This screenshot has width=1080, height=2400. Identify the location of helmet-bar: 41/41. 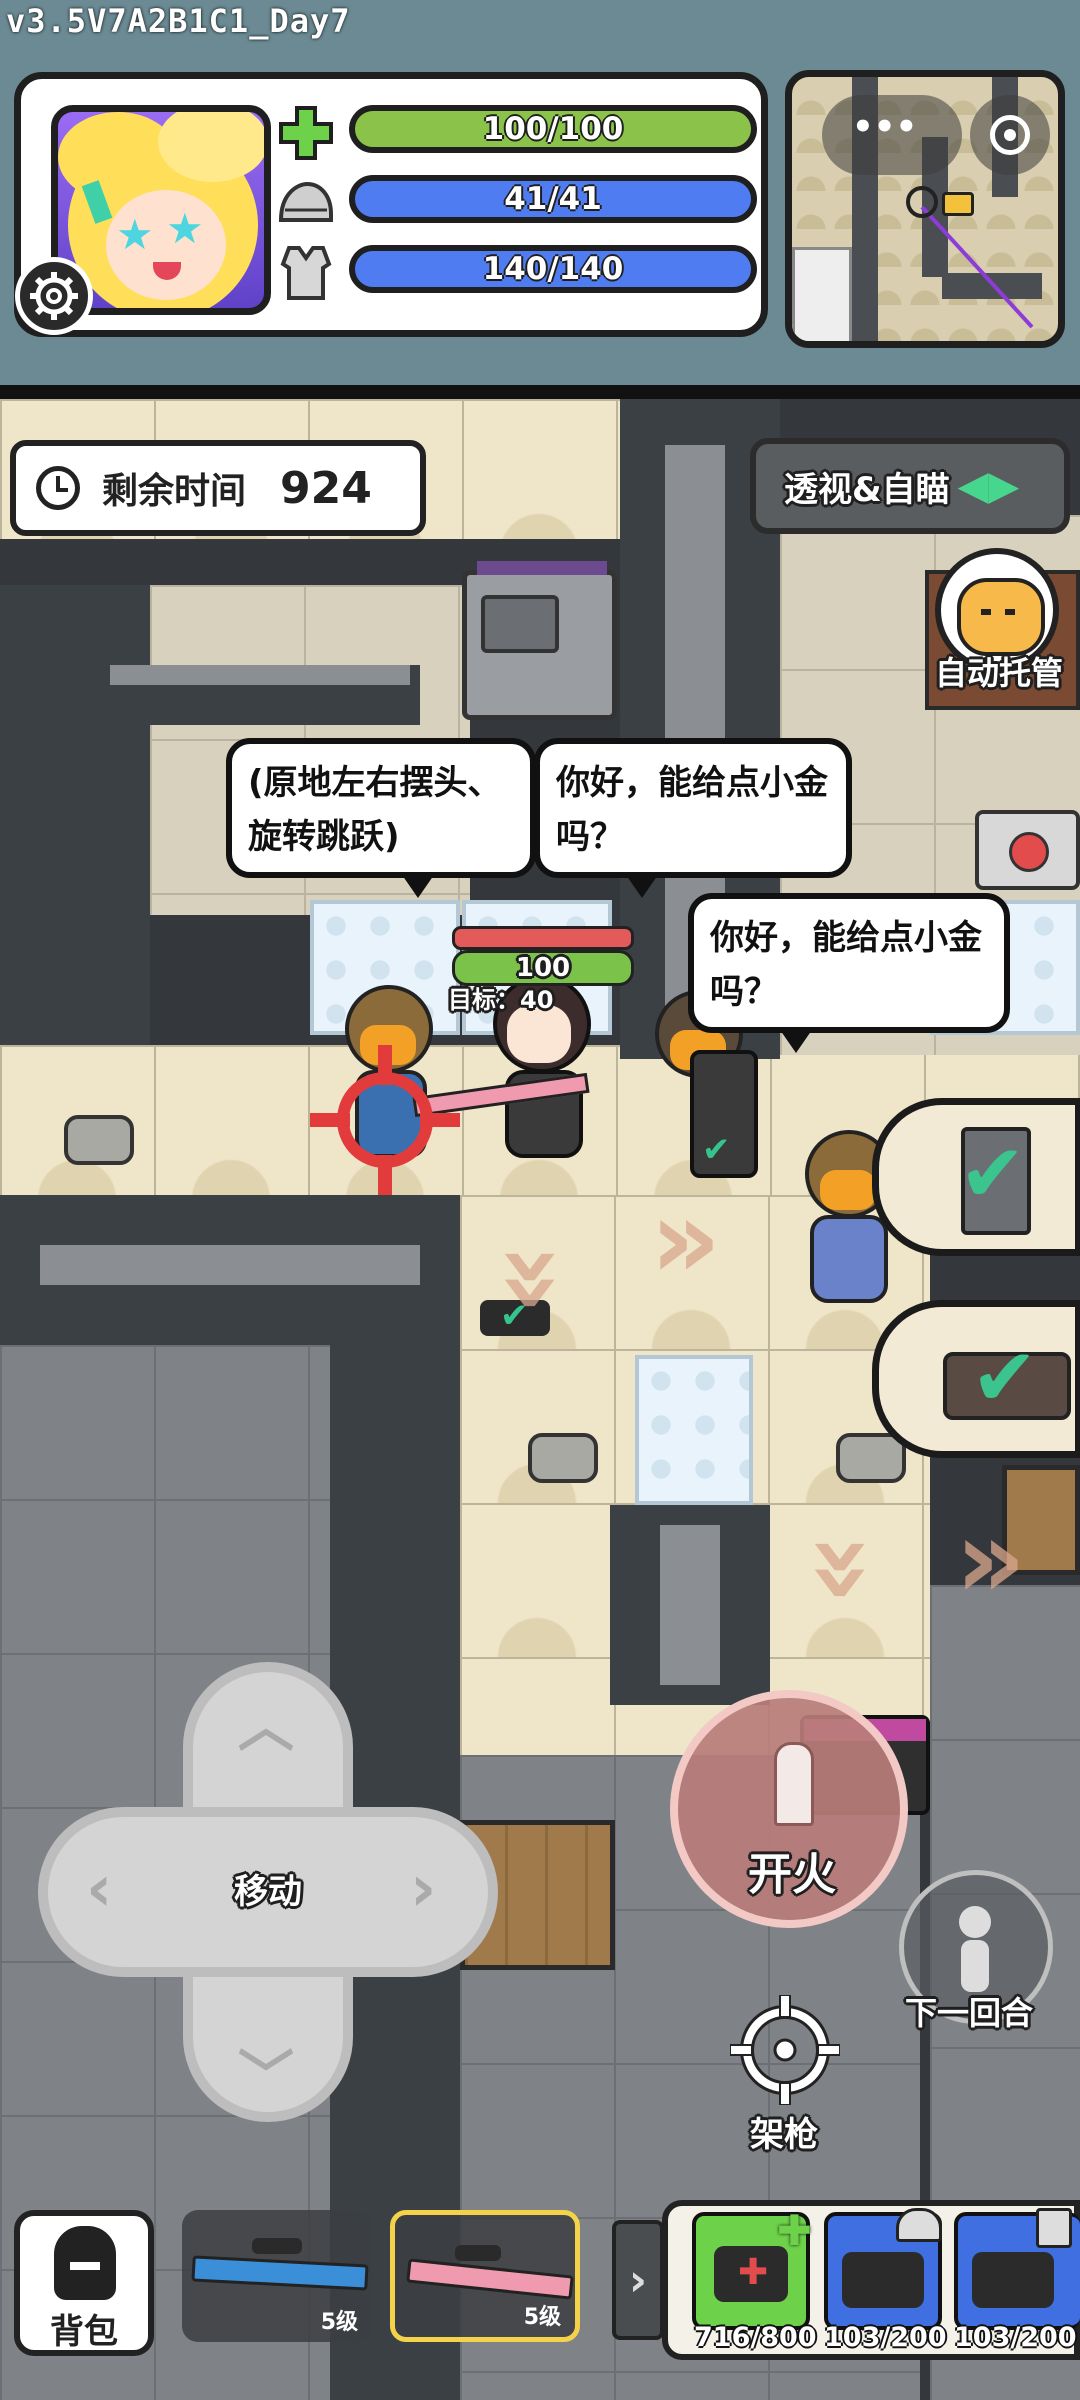
(553, 199).